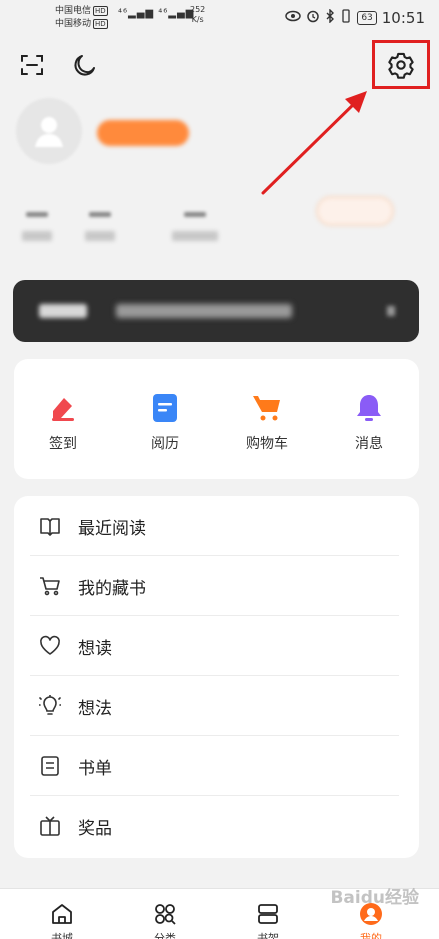 The width and height of the screenshot is (439, 939). What do you see at coordinates (50, 586) in the screenshot?
I see `cart-icon` at bounding box center [50, 586].